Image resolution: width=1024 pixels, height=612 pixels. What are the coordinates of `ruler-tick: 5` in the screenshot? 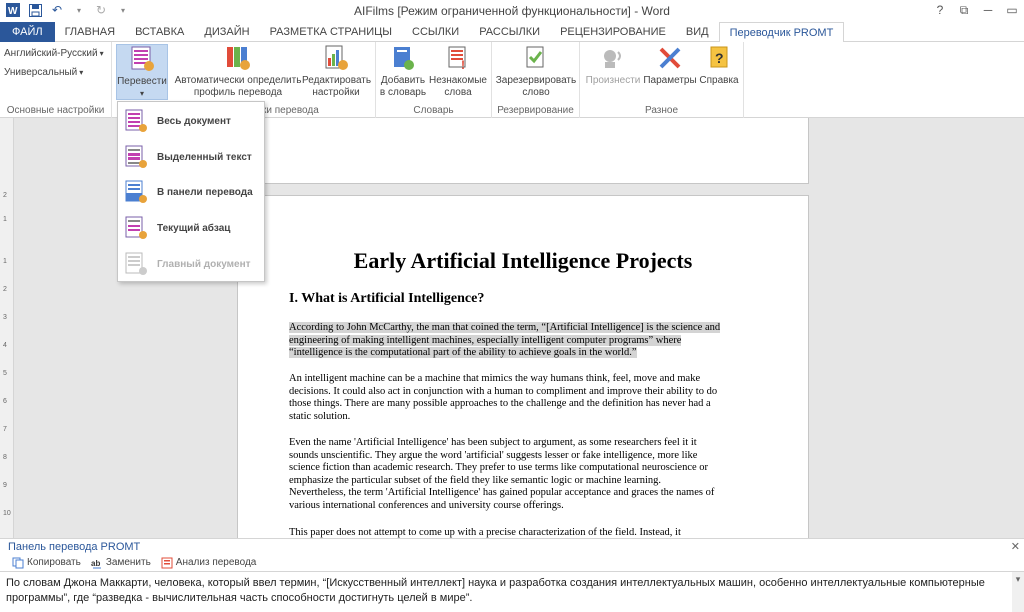 It's located at (5, 373).